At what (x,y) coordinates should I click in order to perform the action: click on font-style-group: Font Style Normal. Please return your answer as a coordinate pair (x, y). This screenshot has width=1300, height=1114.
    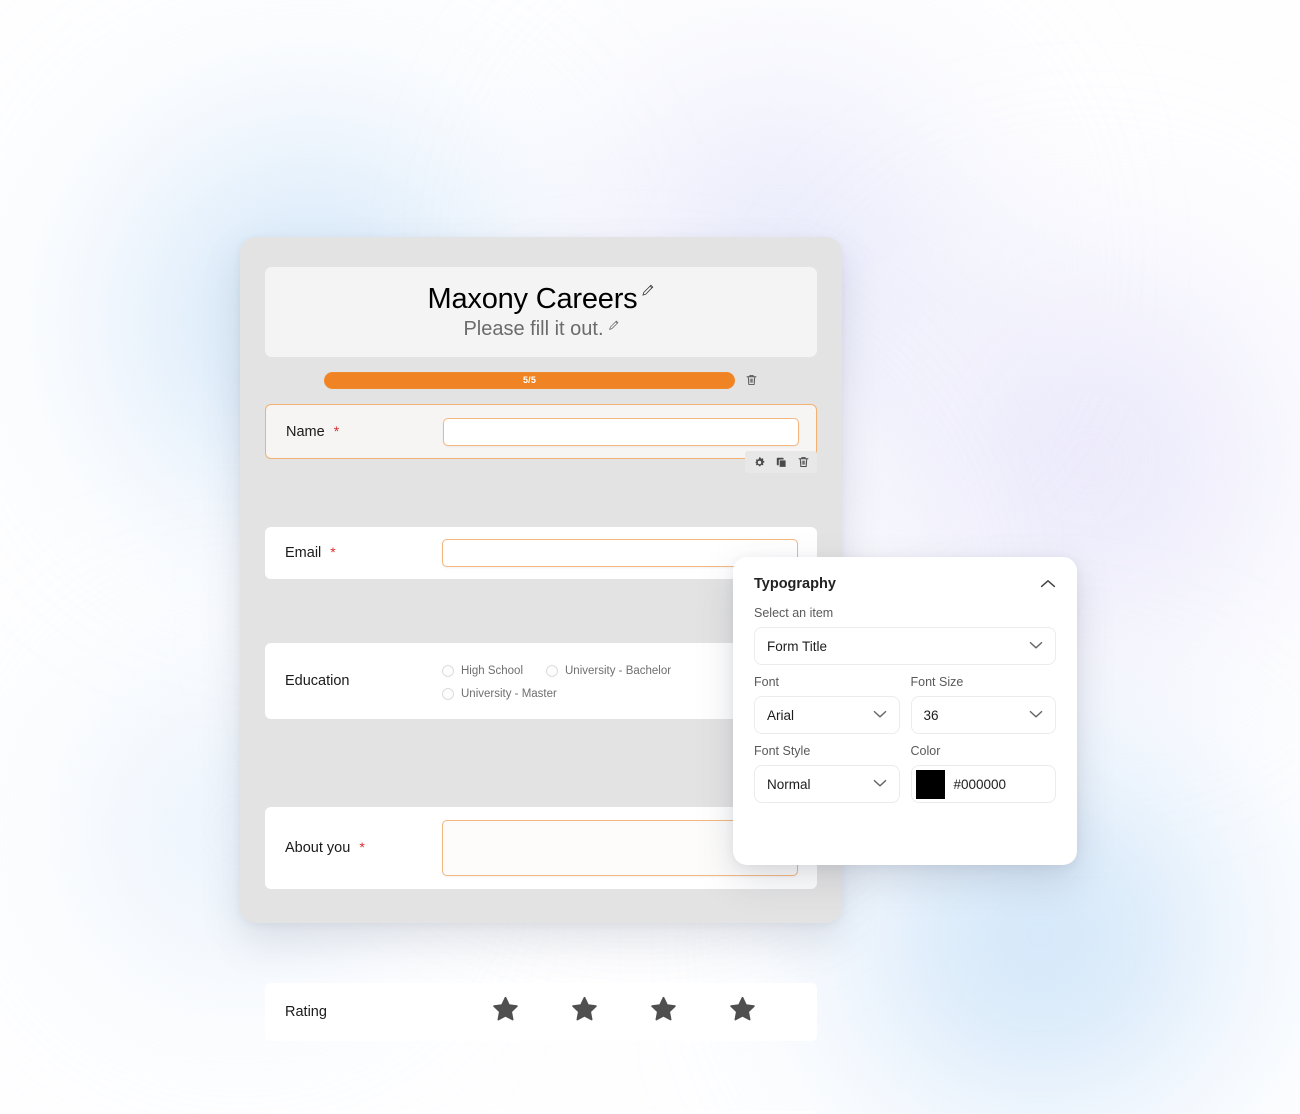
    Looking at the image, I should click on (827, 773).